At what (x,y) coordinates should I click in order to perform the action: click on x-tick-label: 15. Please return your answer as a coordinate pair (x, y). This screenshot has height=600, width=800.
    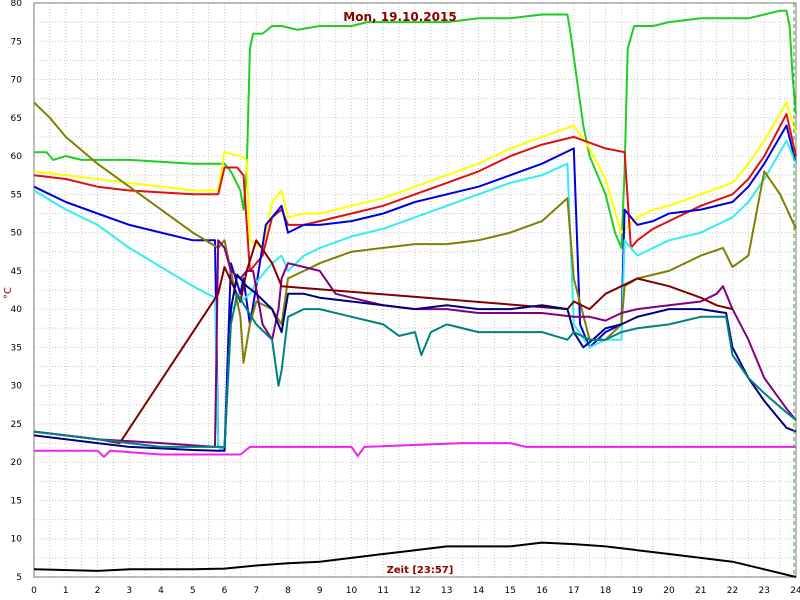
    Looking at the image, I should click on (510, 591).